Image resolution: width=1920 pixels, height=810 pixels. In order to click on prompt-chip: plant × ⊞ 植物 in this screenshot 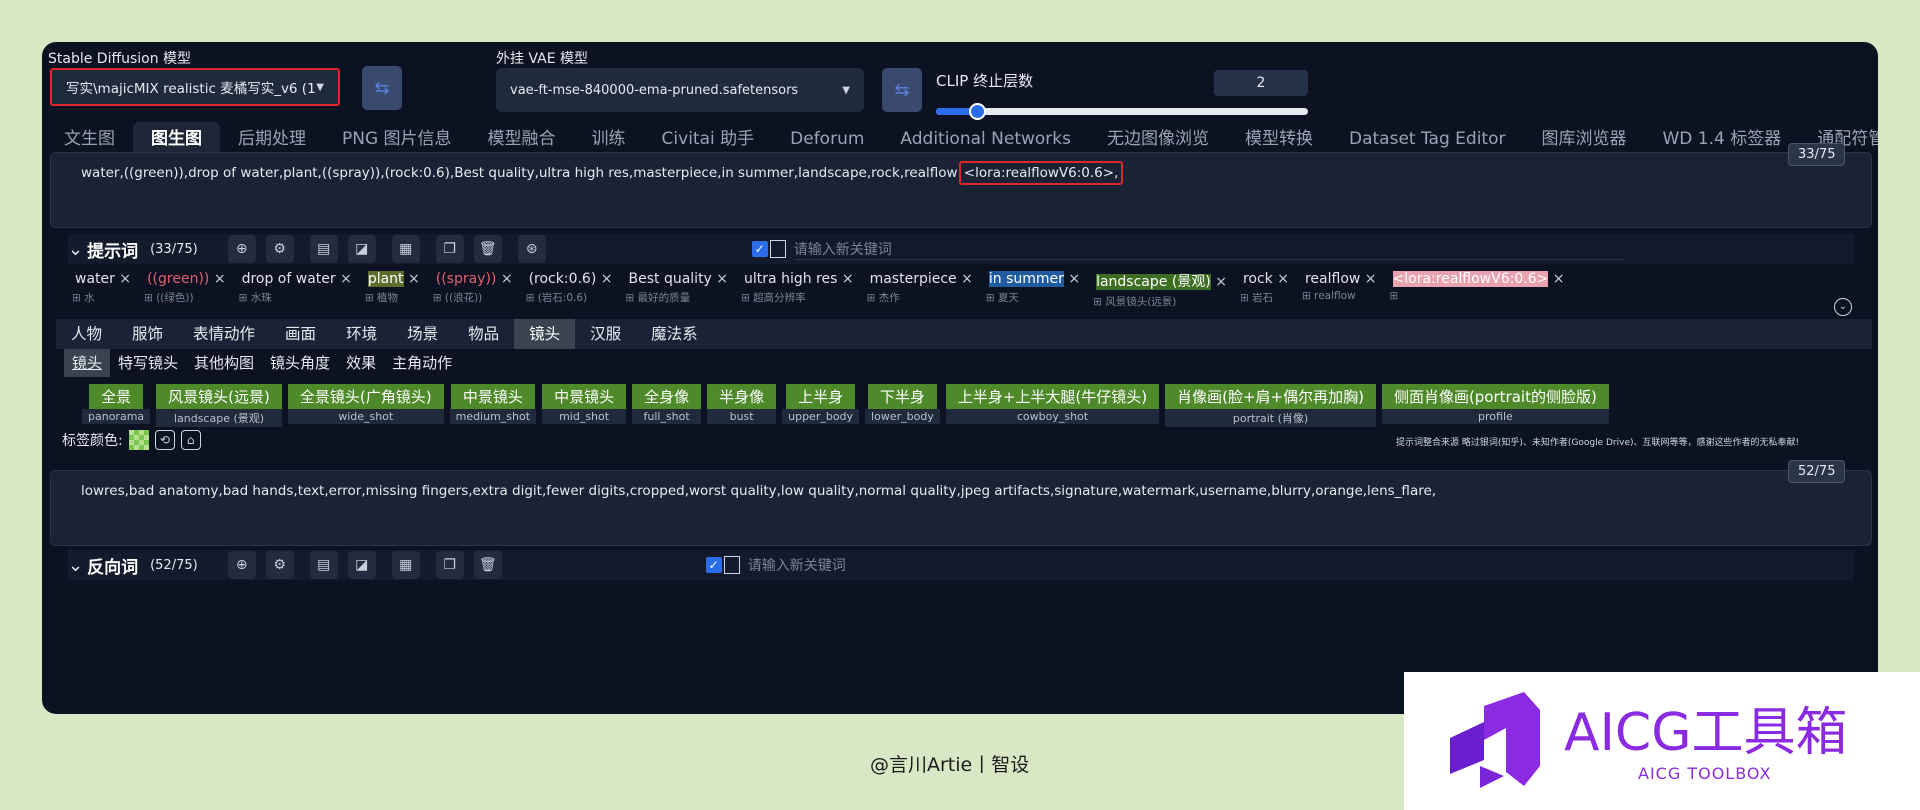, I will do `click(394, 289)`.